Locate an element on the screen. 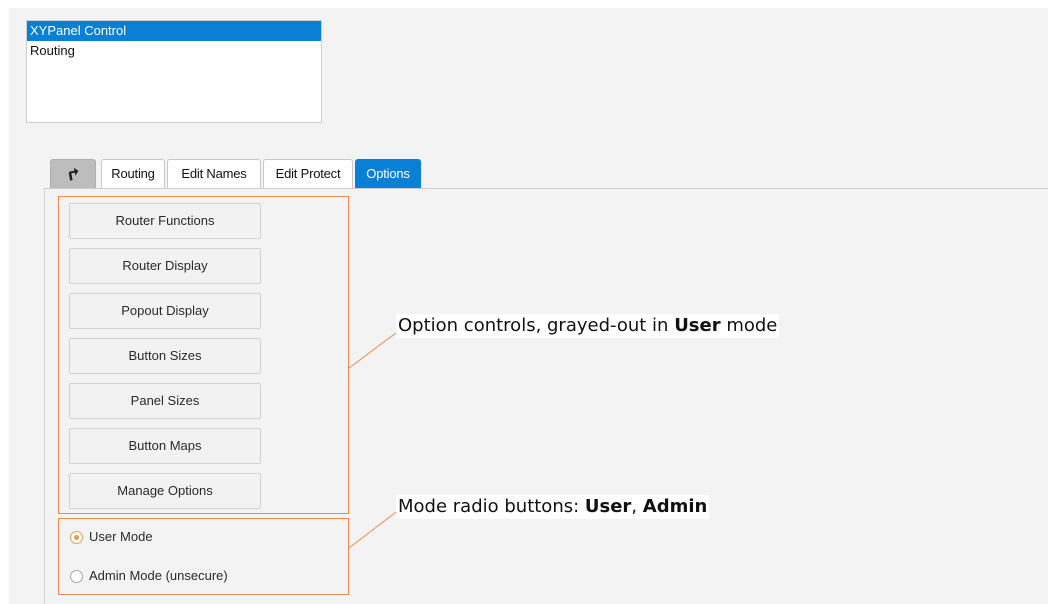  mode-leader-line is located at coordinates (374, 528).